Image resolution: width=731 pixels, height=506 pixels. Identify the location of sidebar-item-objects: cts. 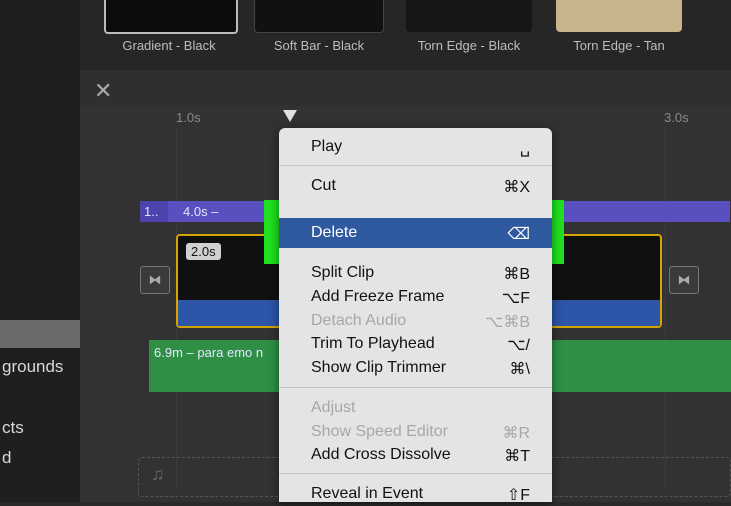
(13, 428).